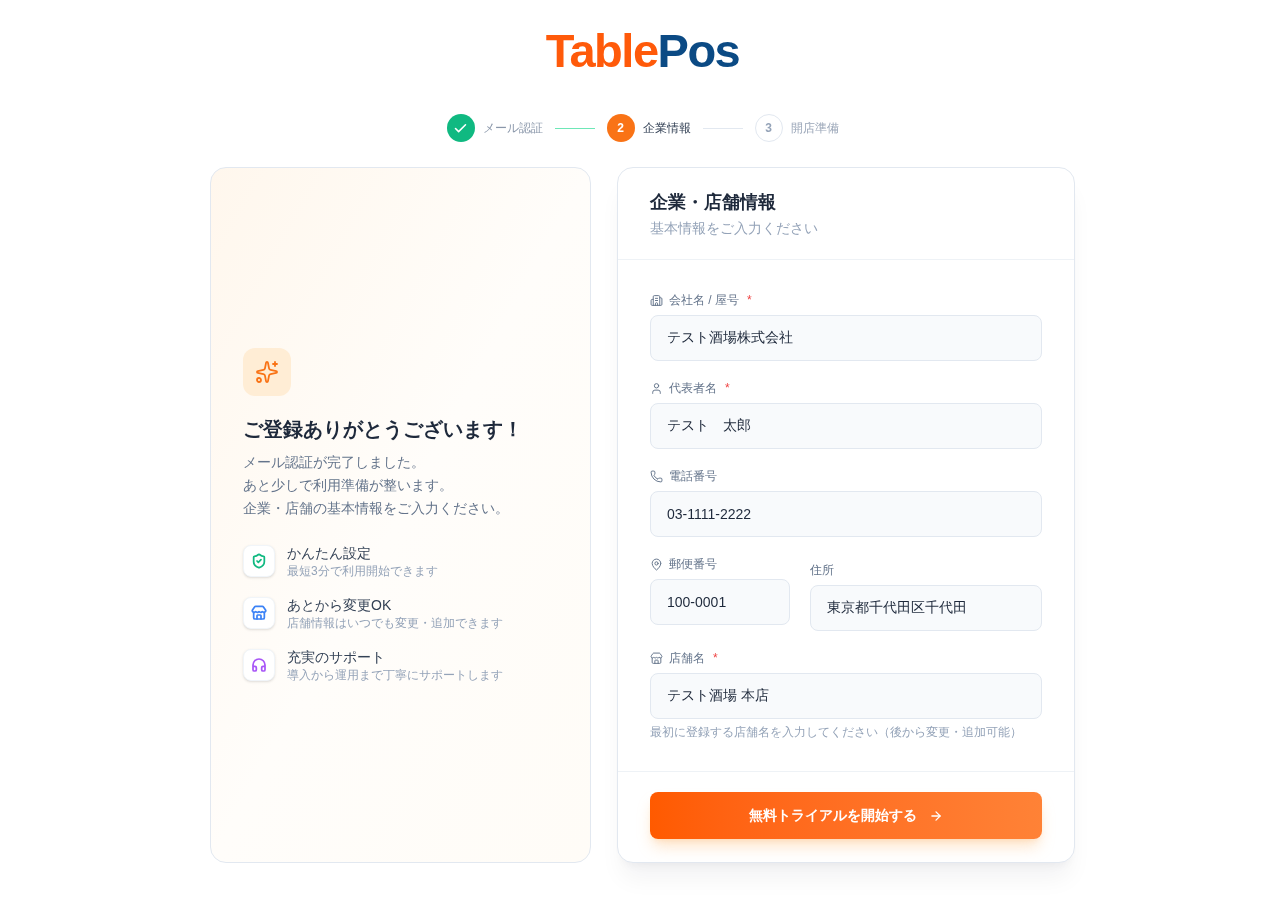 Image resolution: width=1285 pixels, height=916 pixels. Describe the element at coordinates (656, 388) in the screenshot. I see `user-icon` at that location.